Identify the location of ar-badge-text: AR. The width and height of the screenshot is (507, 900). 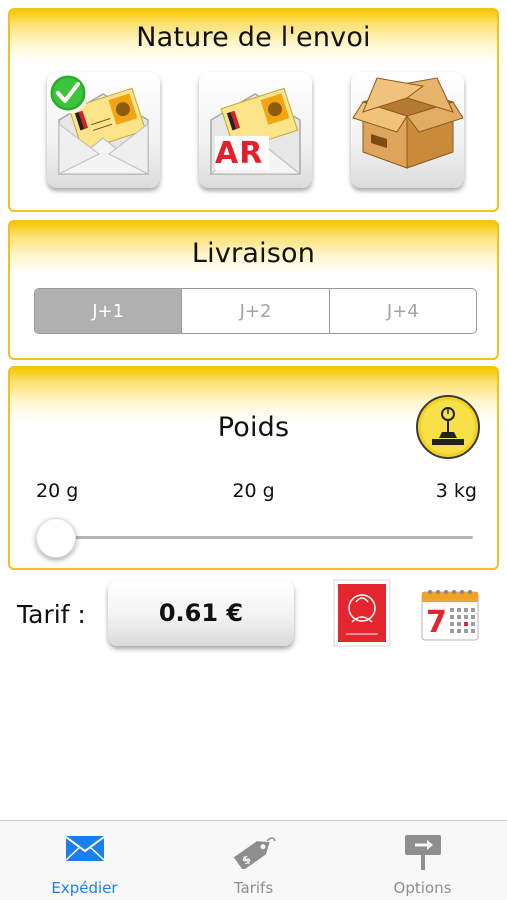
(239, 153).